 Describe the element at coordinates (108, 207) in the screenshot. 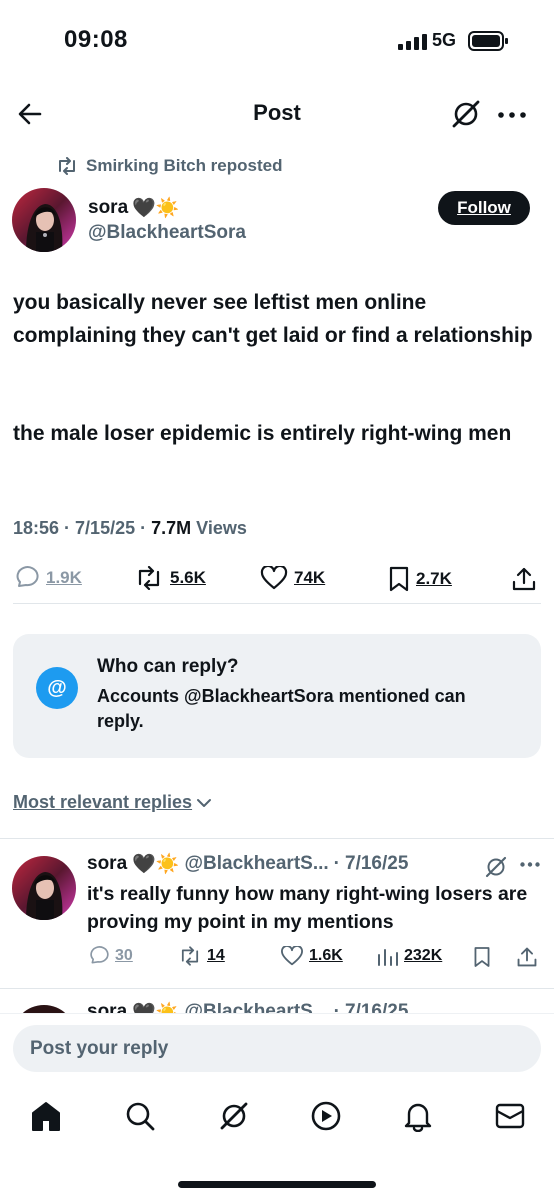

I see `author-name: sora` at that location.